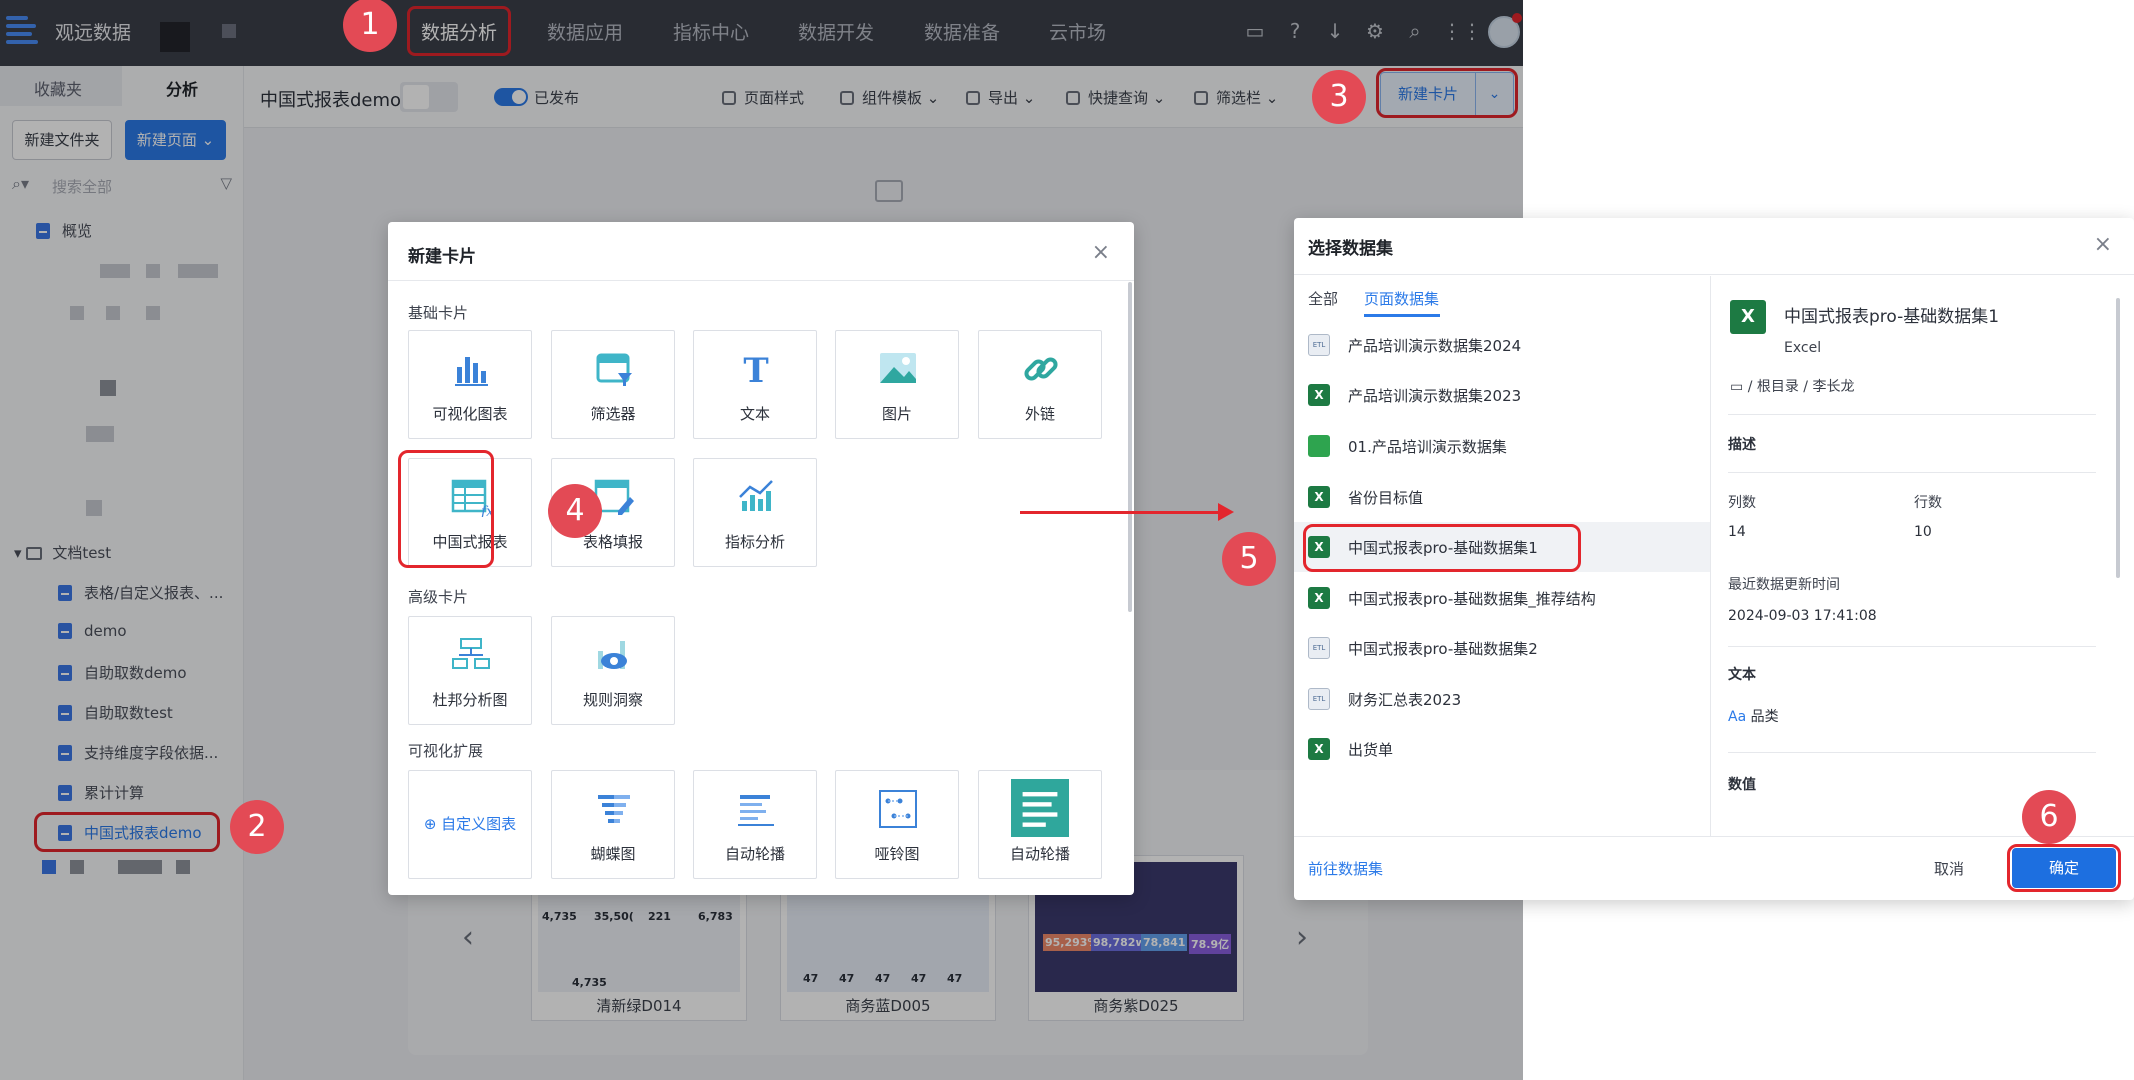 The width and height of the screenshot is (2134, 1080). Describe the element at coordinates (2049, 817) in the screenshot. I see `step-marker-6: 6` at that location.